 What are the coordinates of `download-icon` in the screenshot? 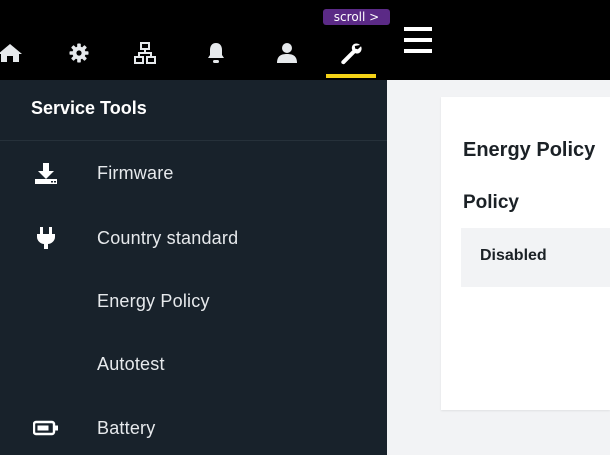 It's located at (46, 173).